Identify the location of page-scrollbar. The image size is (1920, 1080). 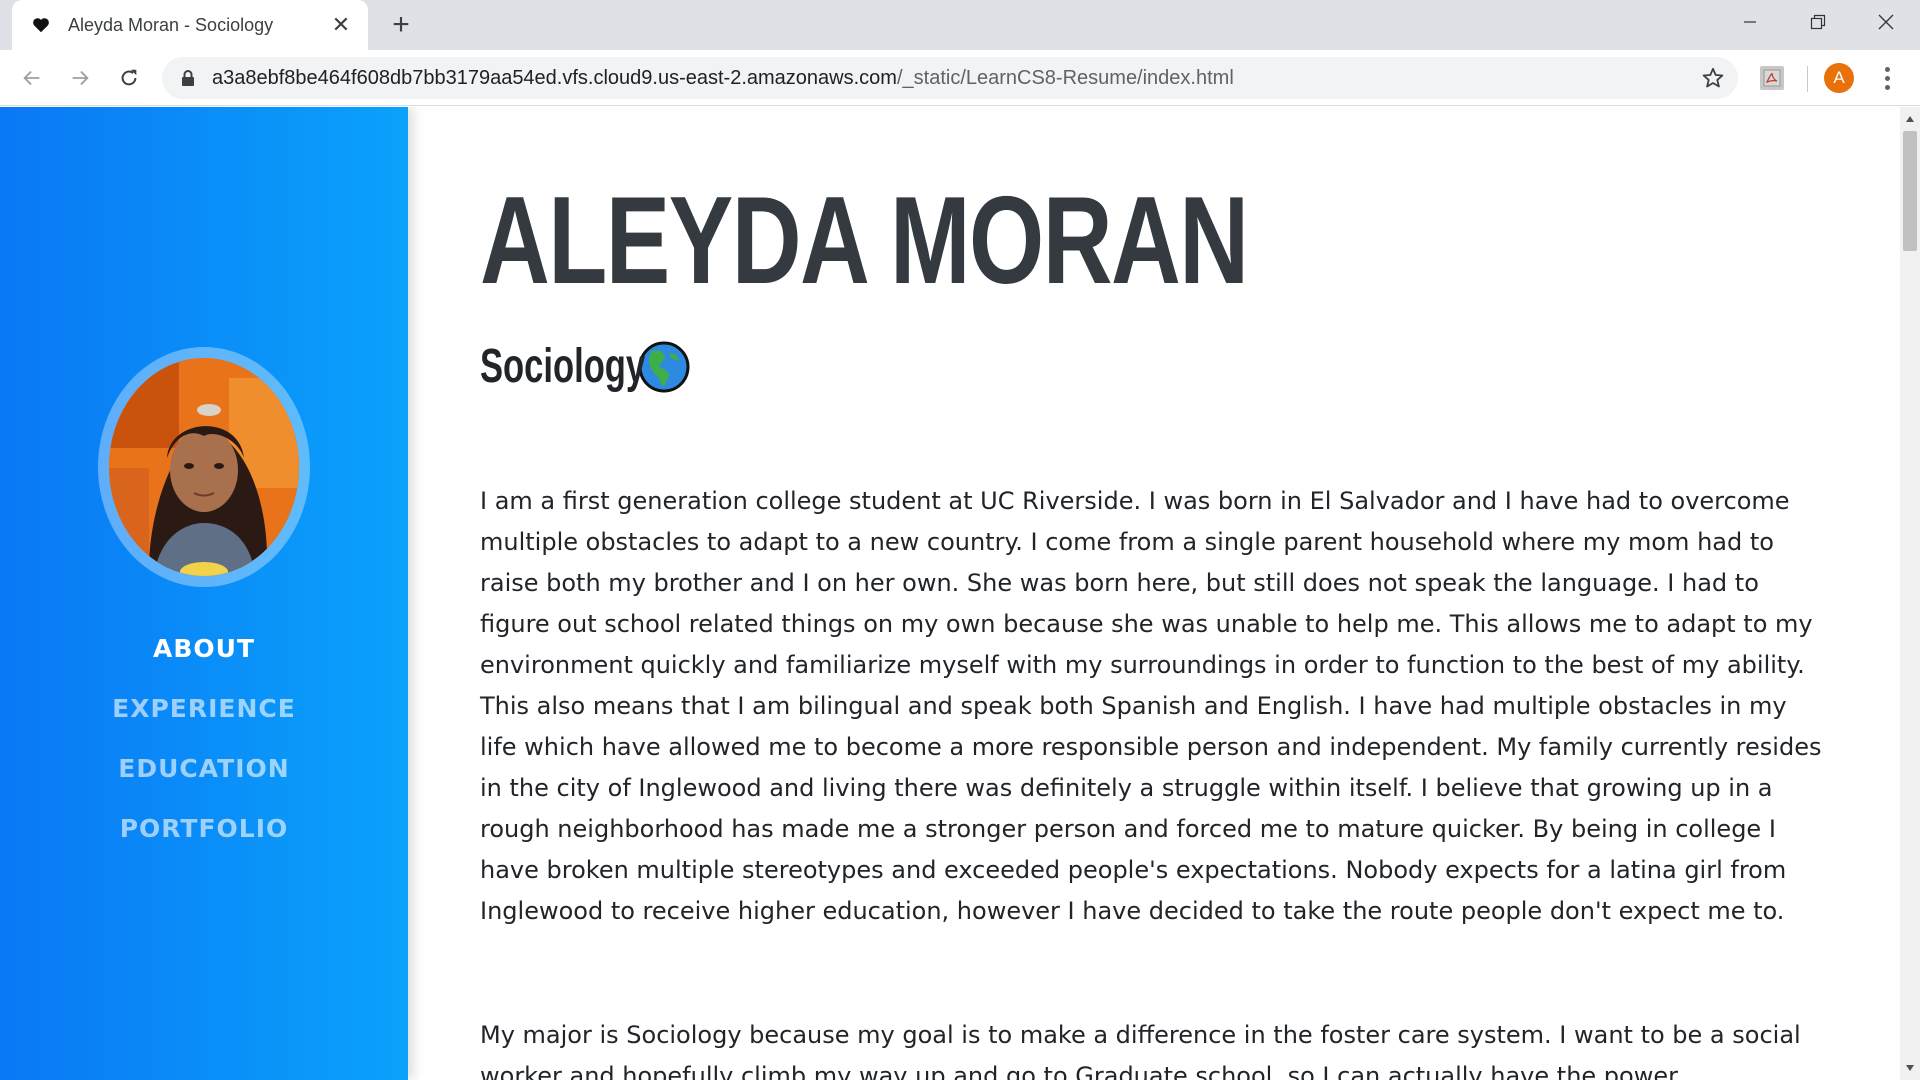
(1910, 593).